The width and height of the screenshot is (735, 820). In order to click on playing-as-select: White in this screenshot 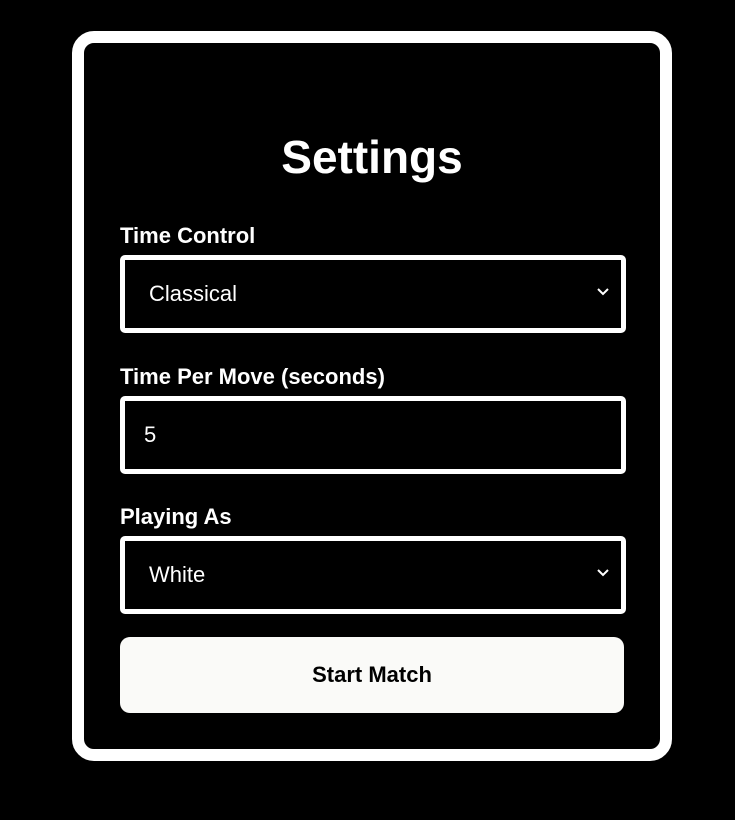, I will do `click(373, 575)`.